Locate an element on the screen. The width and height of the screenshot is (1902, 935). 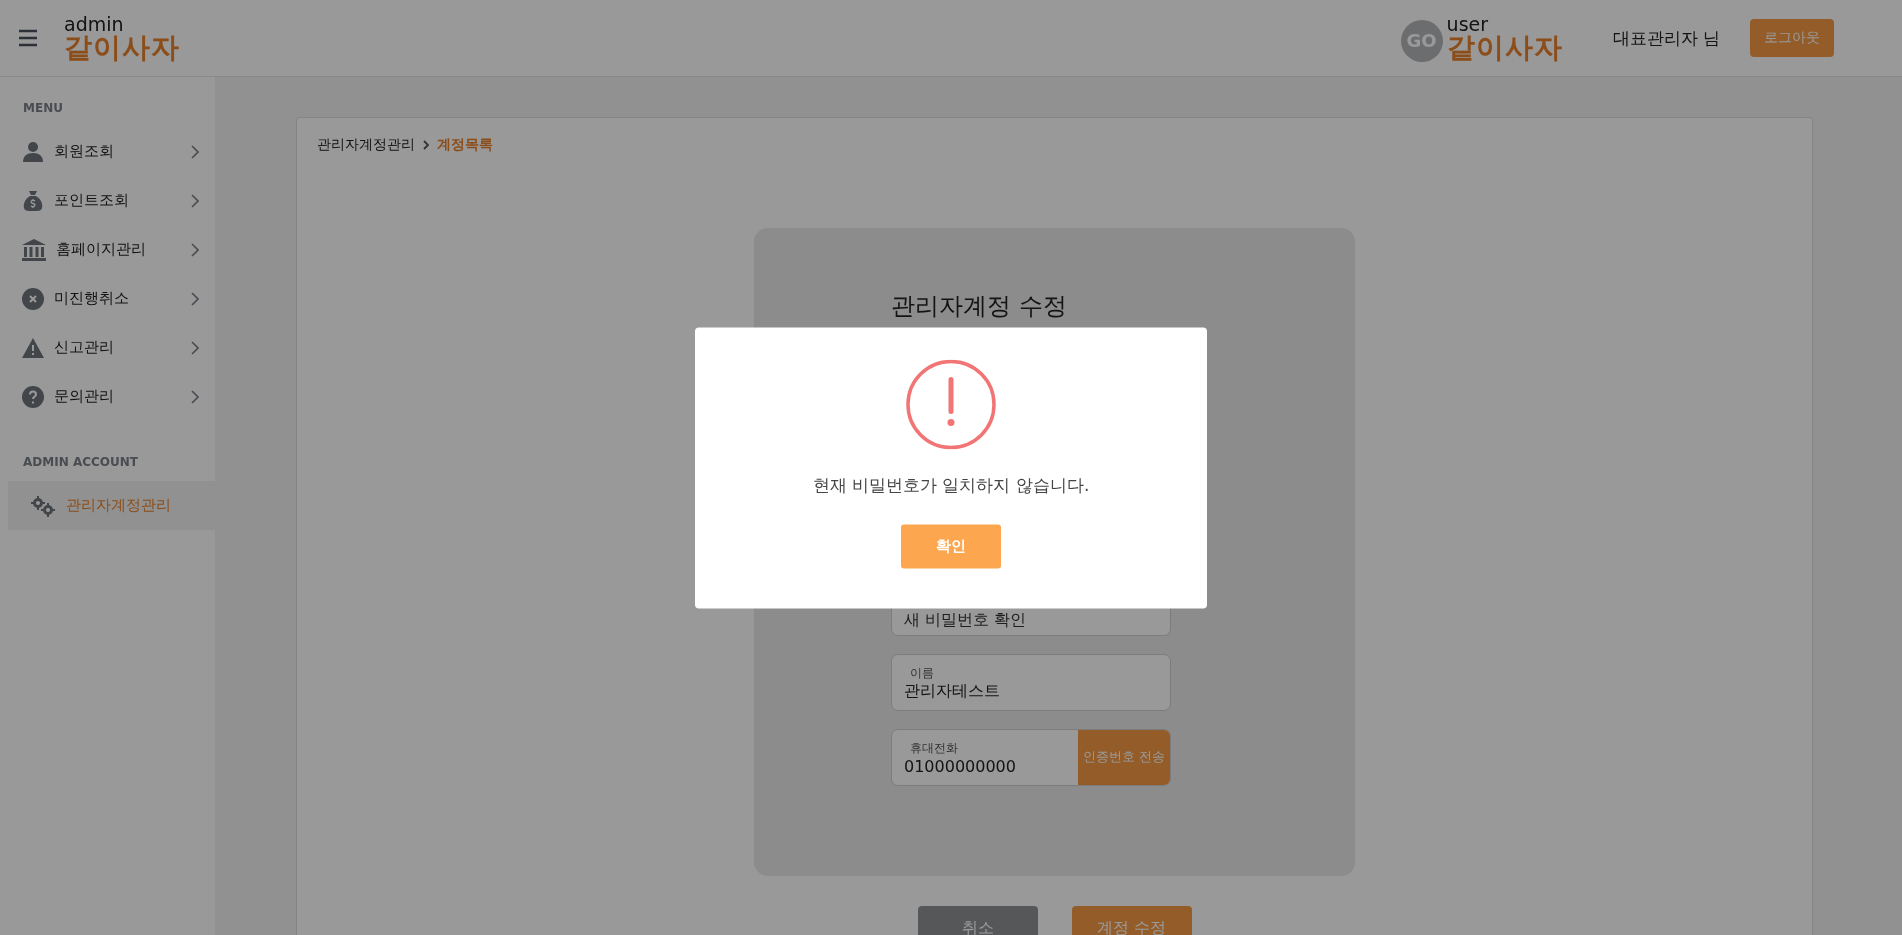
logo-caption: user is located at coordinates (1468, 24).